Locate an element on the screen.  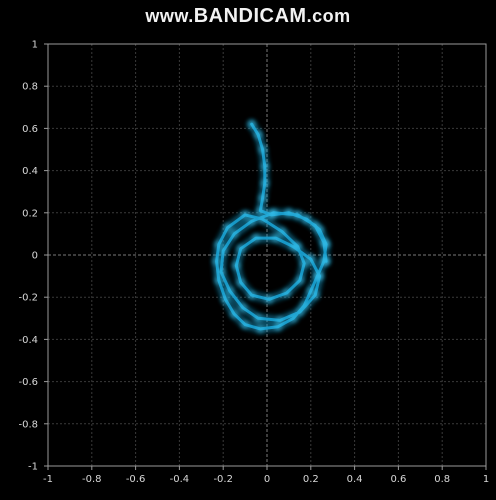
x-tick-label: -0.8 is located at coordinates (92, 479).